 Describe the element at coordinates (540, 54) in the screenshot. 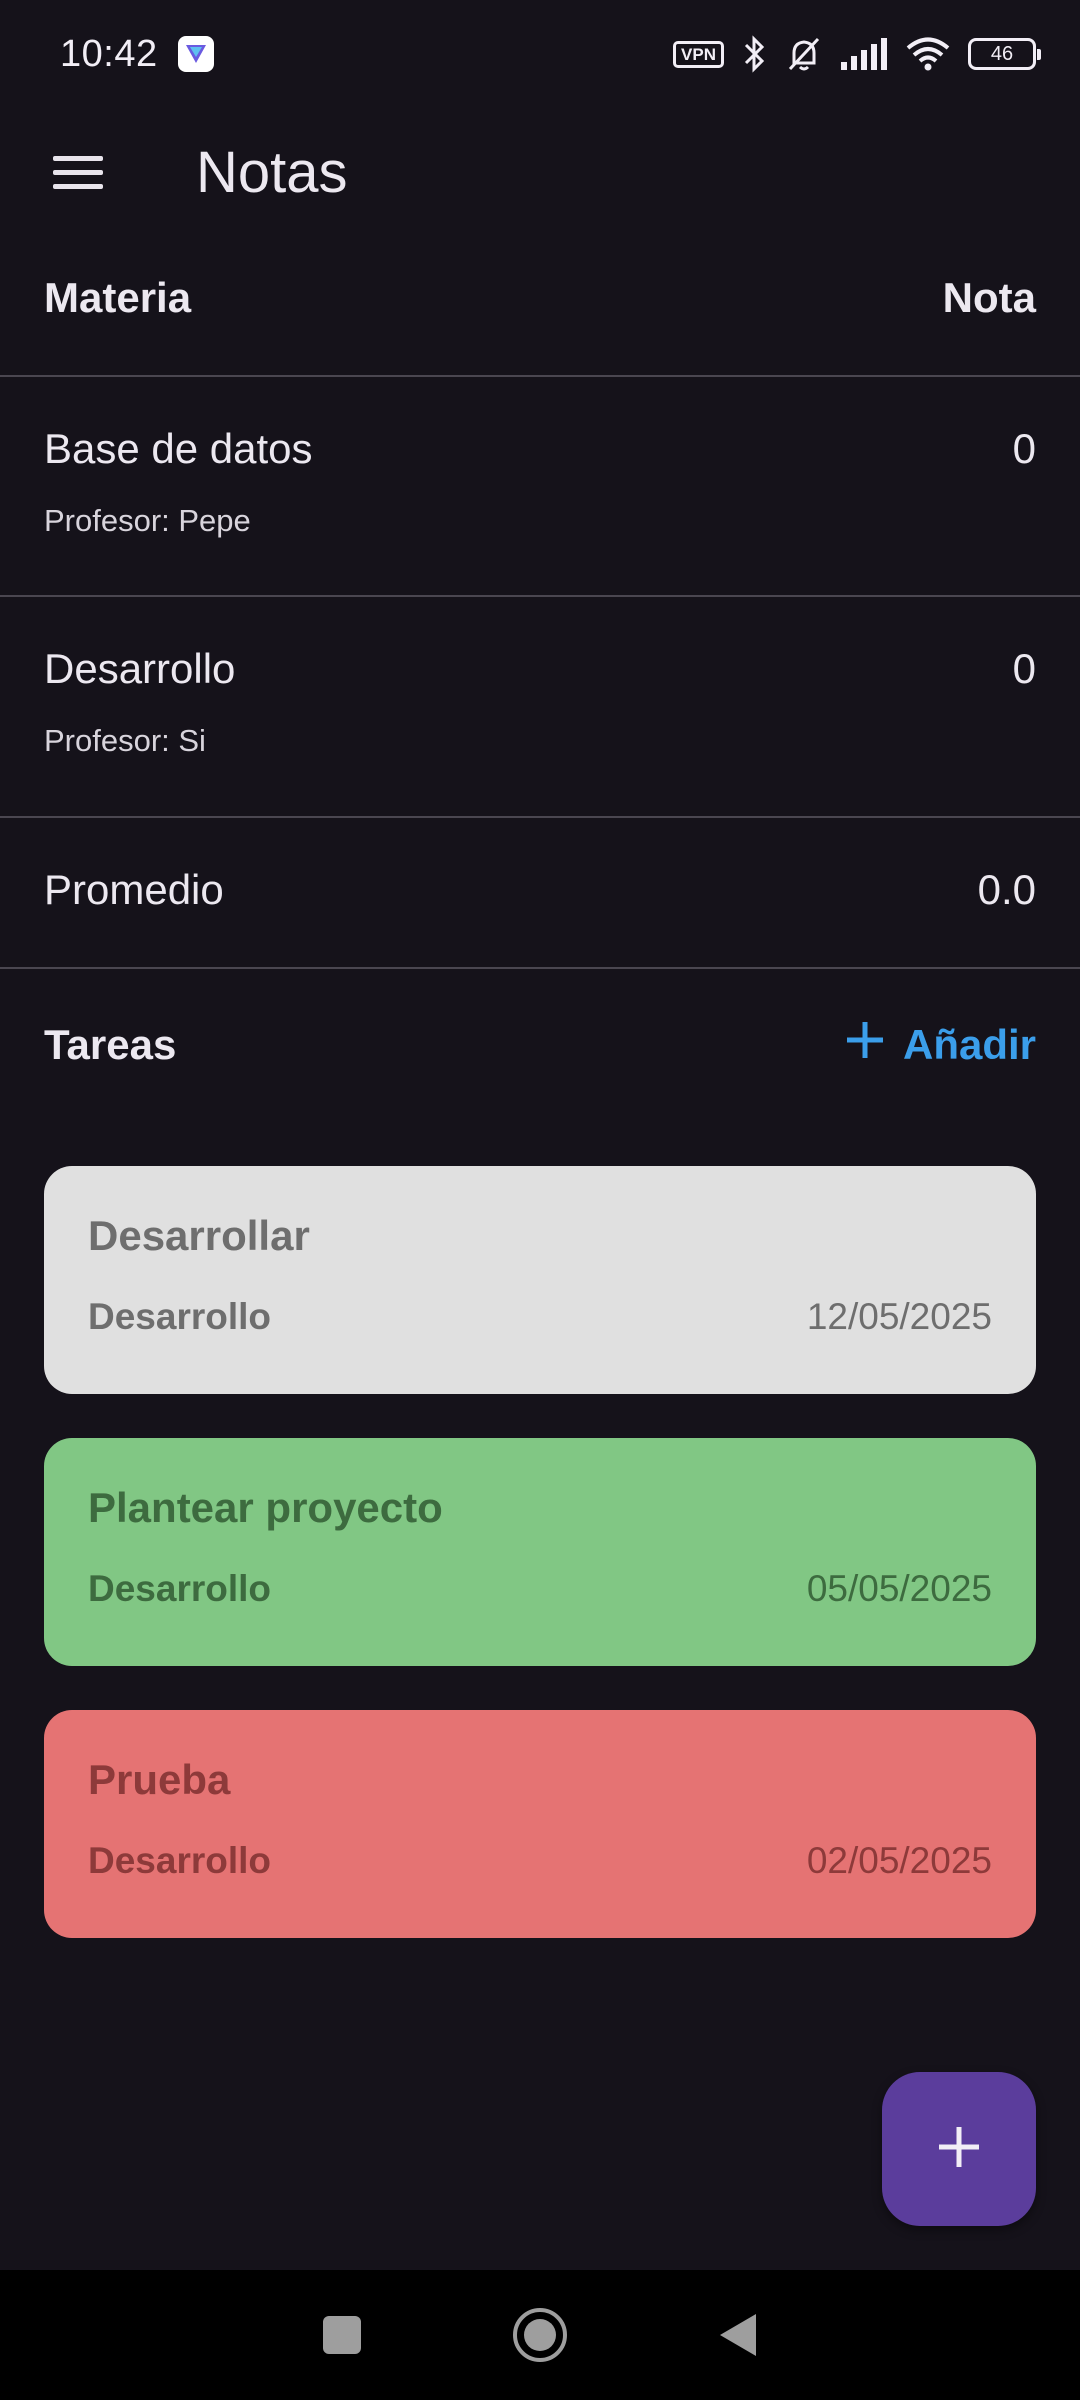

I see `status-bar: 10:42 VPN 46` at that location.